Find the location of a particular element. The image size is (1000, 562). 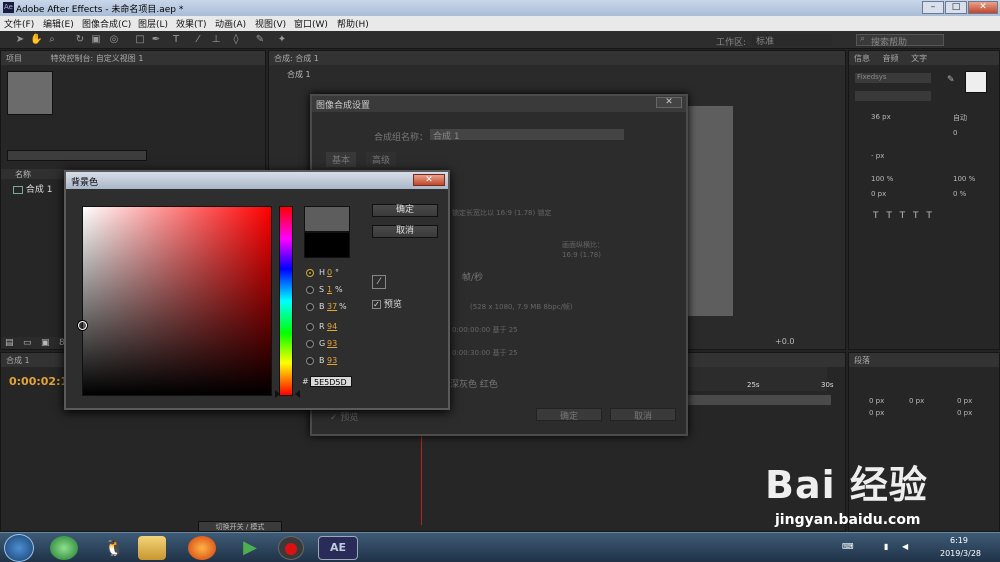

text-tool-icon: T is located at coordinates (176, 40).